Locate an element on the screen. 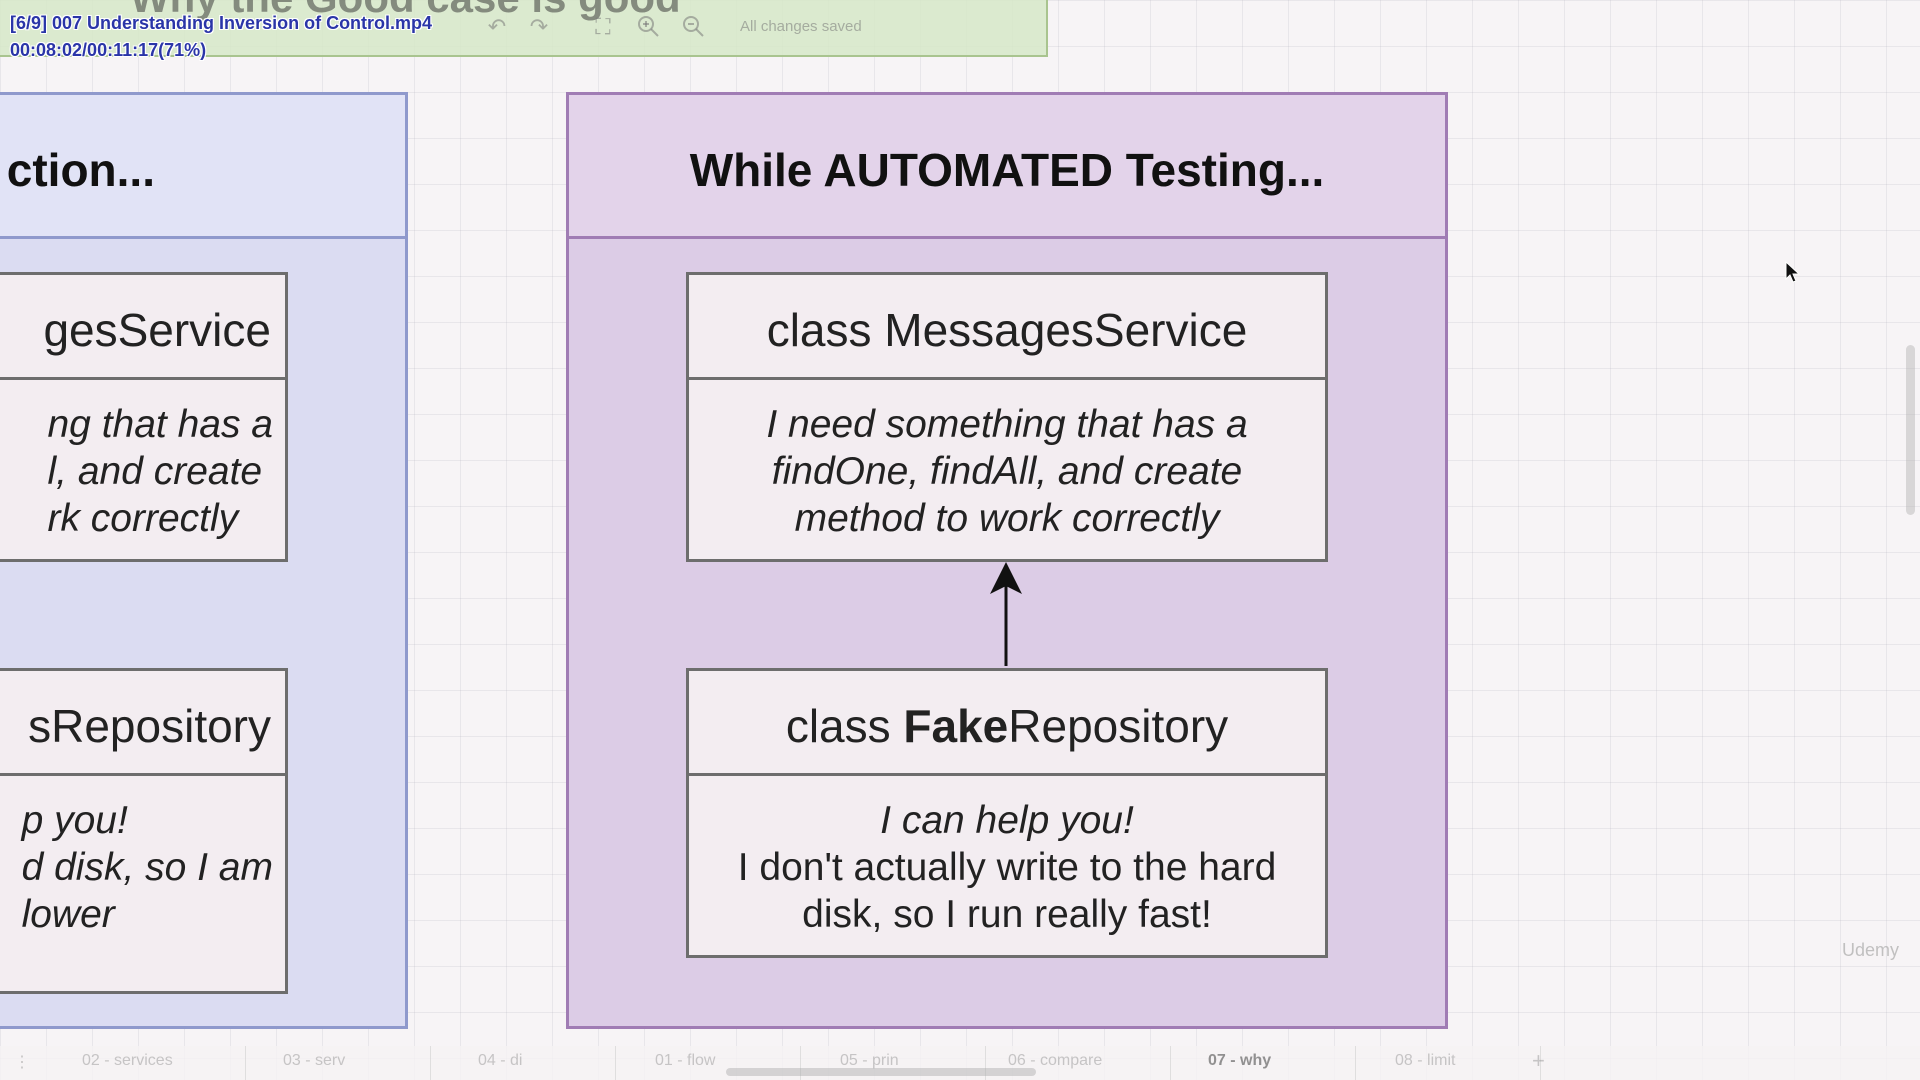  undo-icon: ↶ is located at coordinates (497, 27).